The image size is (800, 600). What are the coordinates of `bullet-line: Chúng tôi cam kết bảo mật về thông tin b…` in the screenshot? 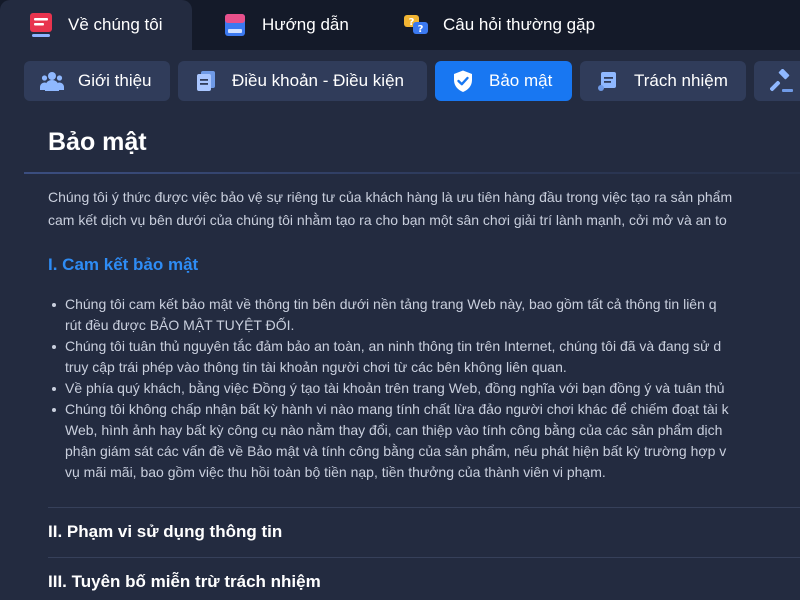 It's located at (391, 304).